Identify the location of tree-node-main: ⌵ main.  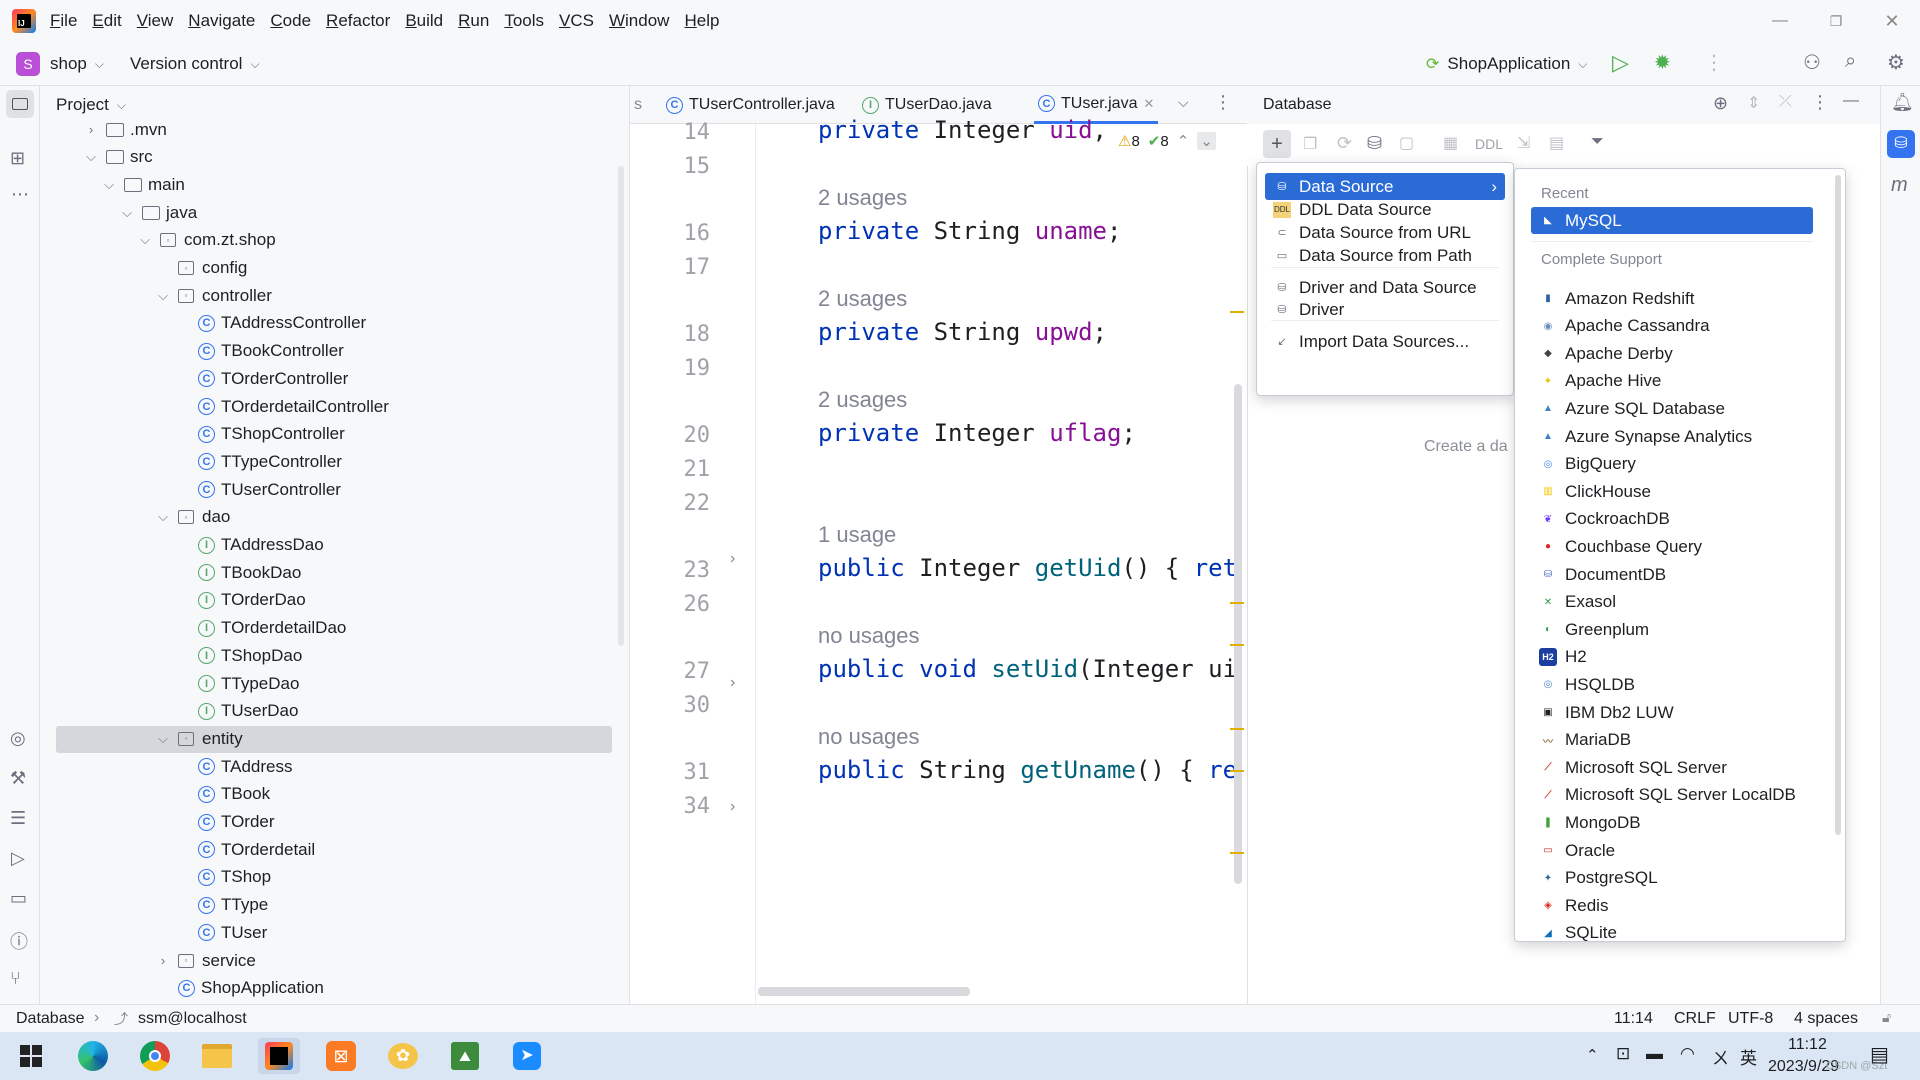
(142, 184).